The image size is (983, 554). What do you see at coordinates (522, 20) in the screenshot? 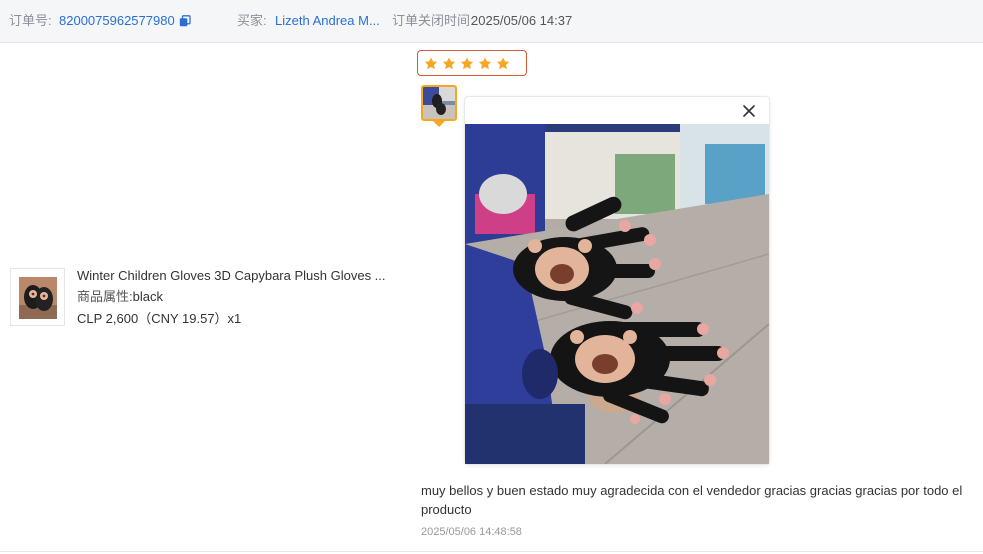
I see `closed-time-value: 2025/05/06 14:37` at bounding box center [522, 20].